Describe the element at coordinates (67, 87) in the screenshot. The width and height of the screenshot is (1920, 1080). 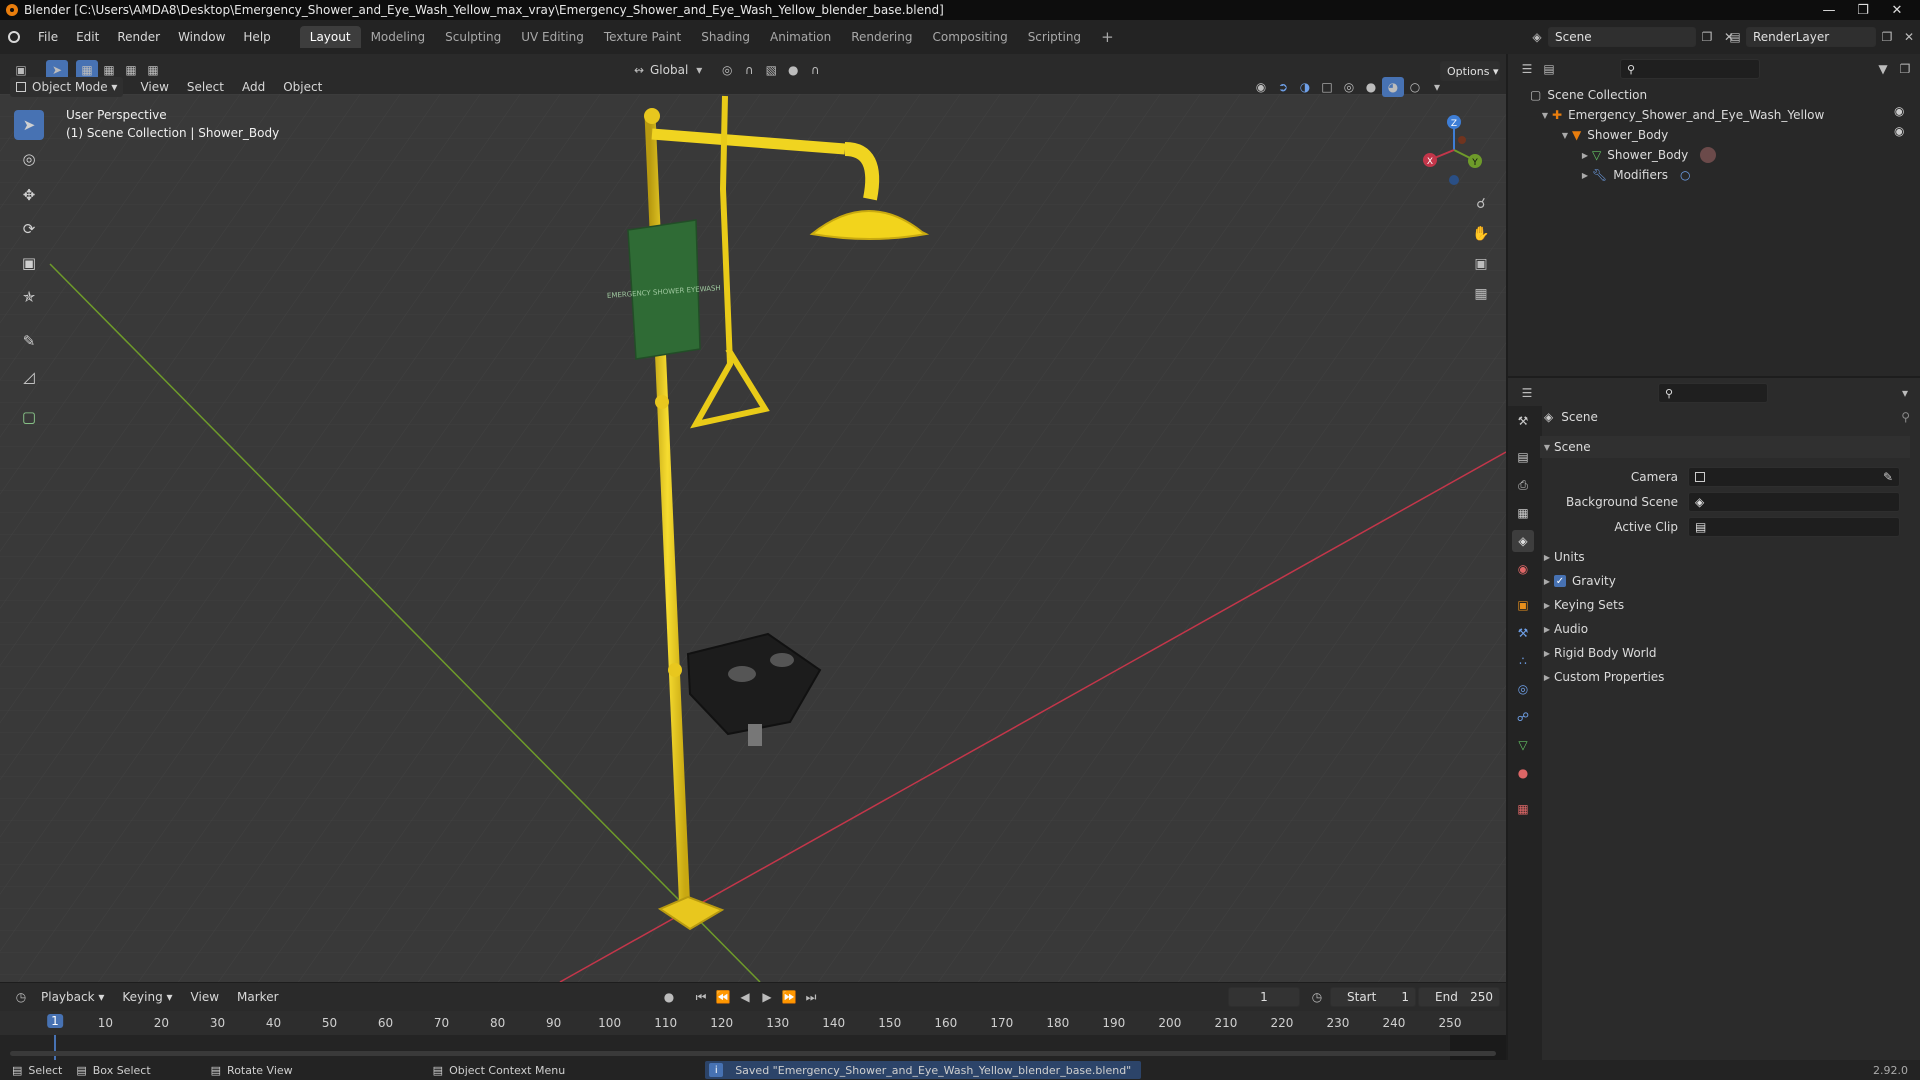
I see `object-mode-dropdown: Object Mode ▾` at that location.